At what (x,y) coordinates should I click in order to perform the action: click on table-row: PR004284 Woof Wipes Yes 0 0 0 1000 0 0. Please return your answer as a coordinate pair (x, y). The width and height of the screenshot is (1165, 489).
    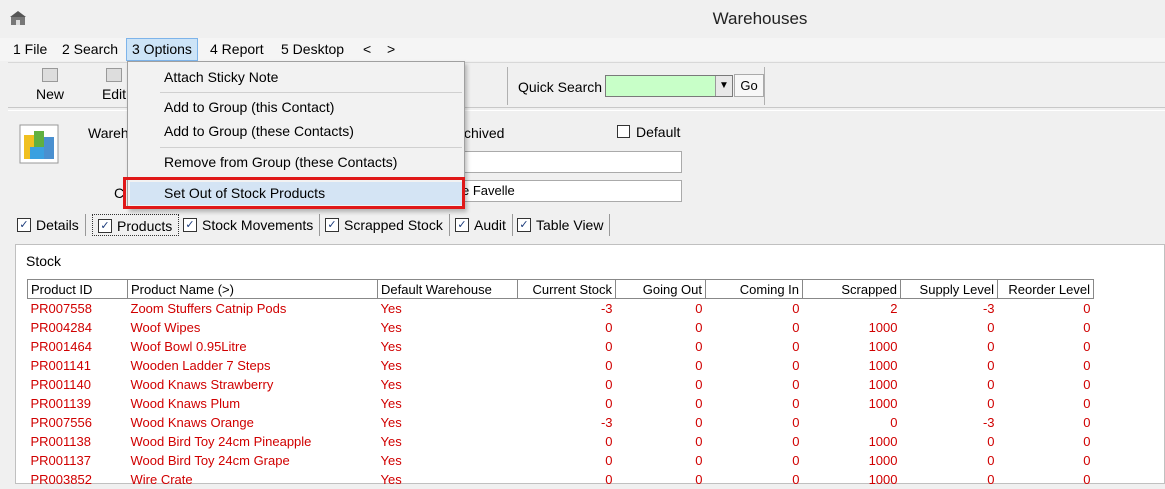
    Looking at the image, I should click on (561, 327).